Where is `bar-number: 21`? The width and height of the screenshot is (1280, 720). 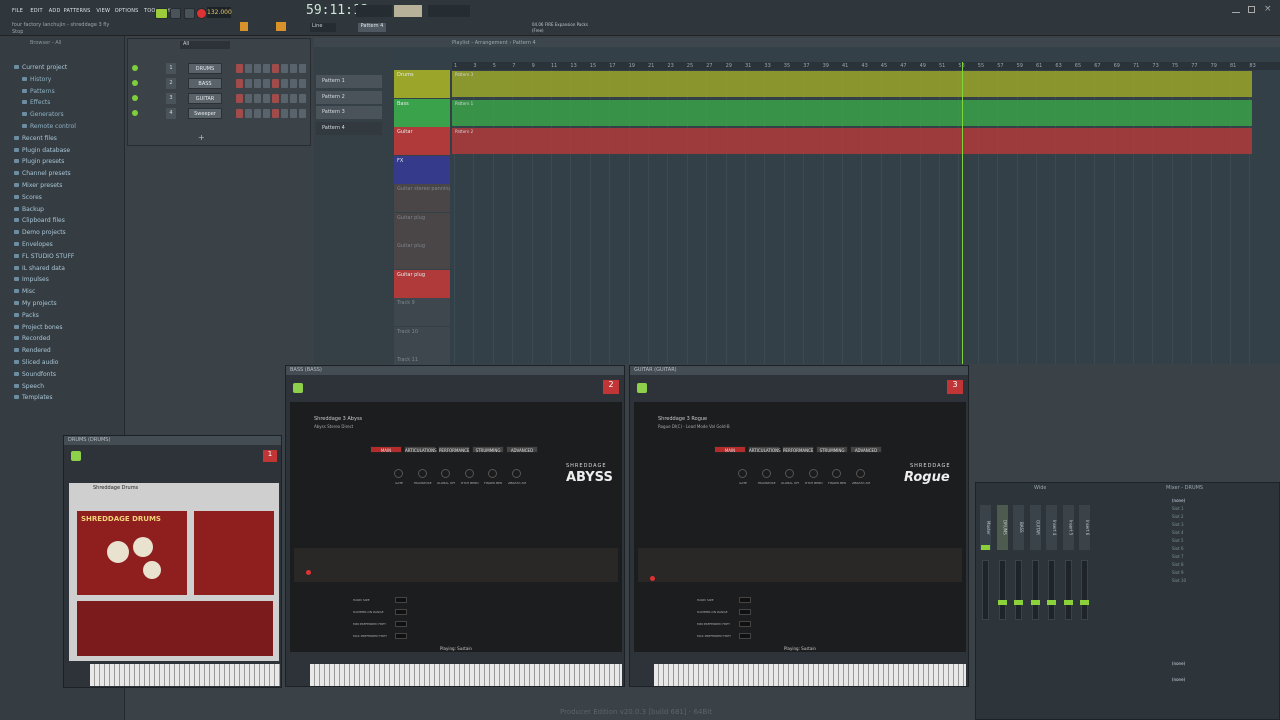 bar-number: 21 is located at coordinates (651, 66).